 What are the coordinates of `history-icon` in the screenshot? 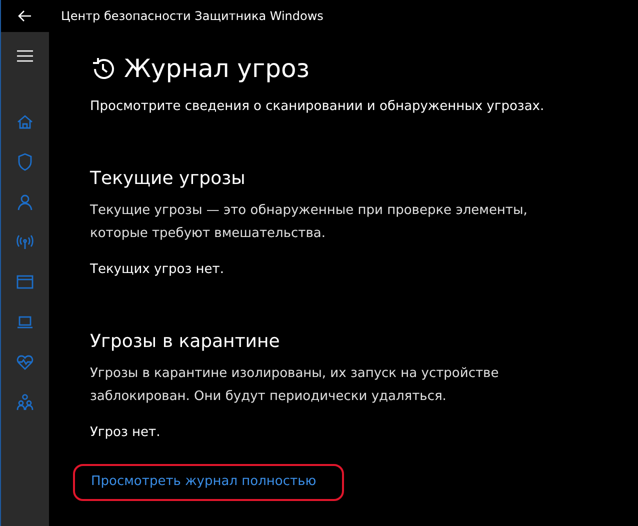 It's located at (103, 69).